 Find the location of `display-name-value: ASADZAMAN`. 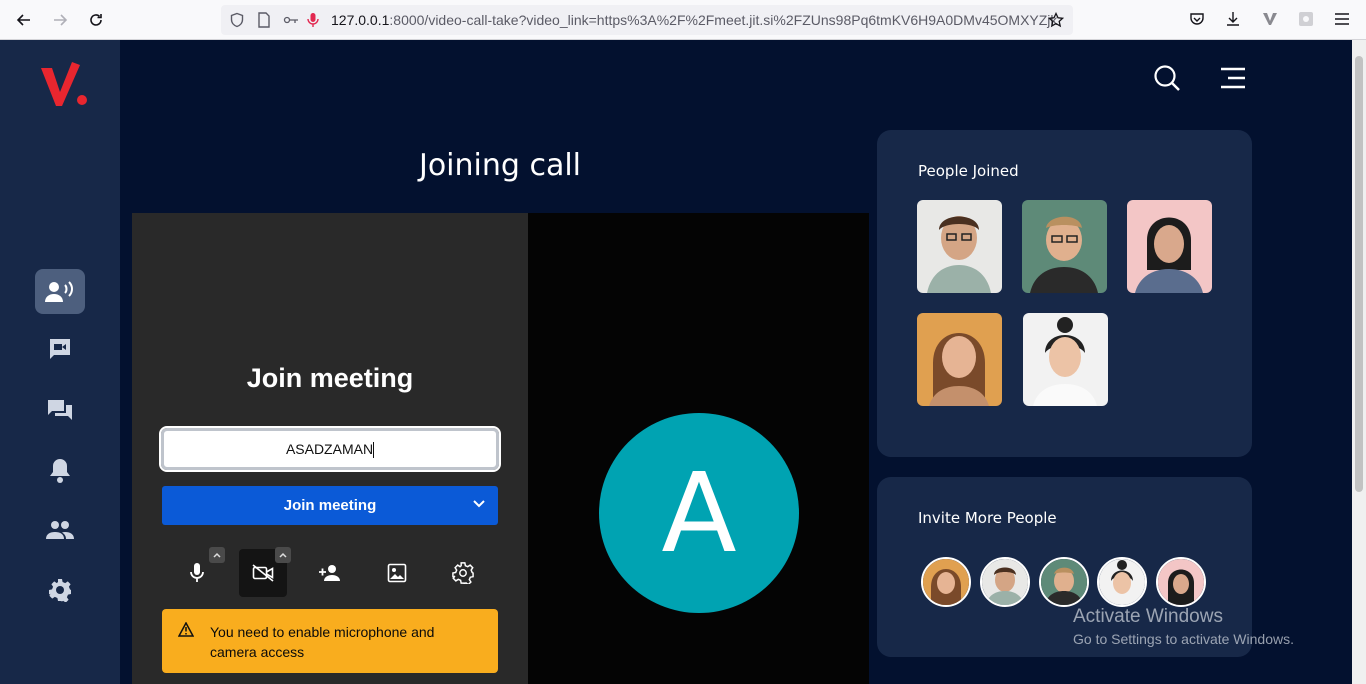

display-name-value: ASADZAMAN is located at coordinates (329, 449).